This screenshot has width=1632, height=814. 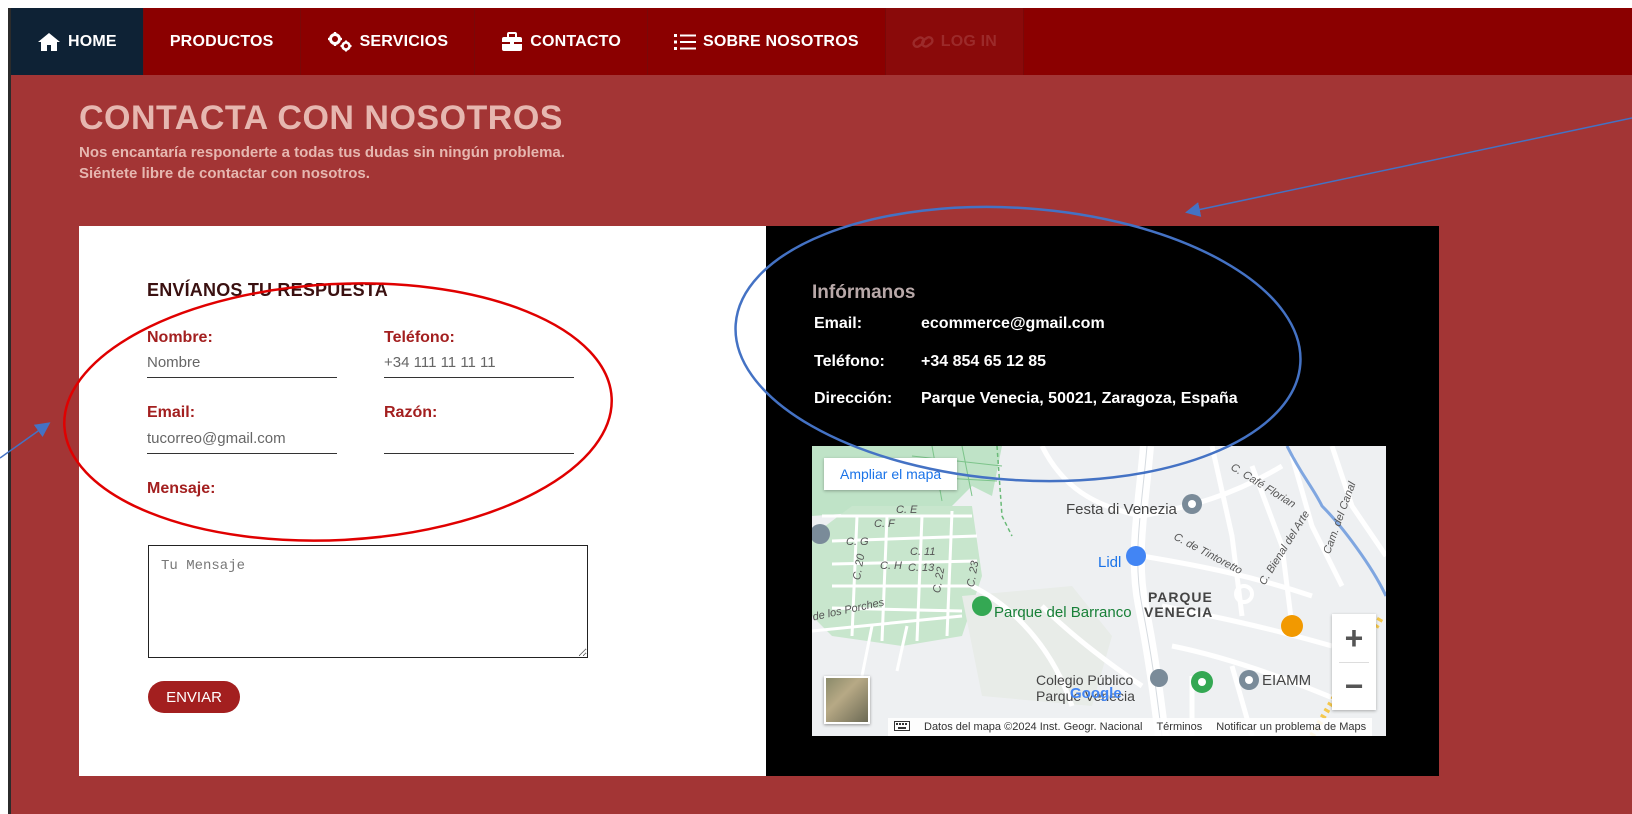 What do you see at coordinates (404, 41) in the screenshot?
I see `nav-servicios-label: SERVICIOS` at bounding box center [404, 41].